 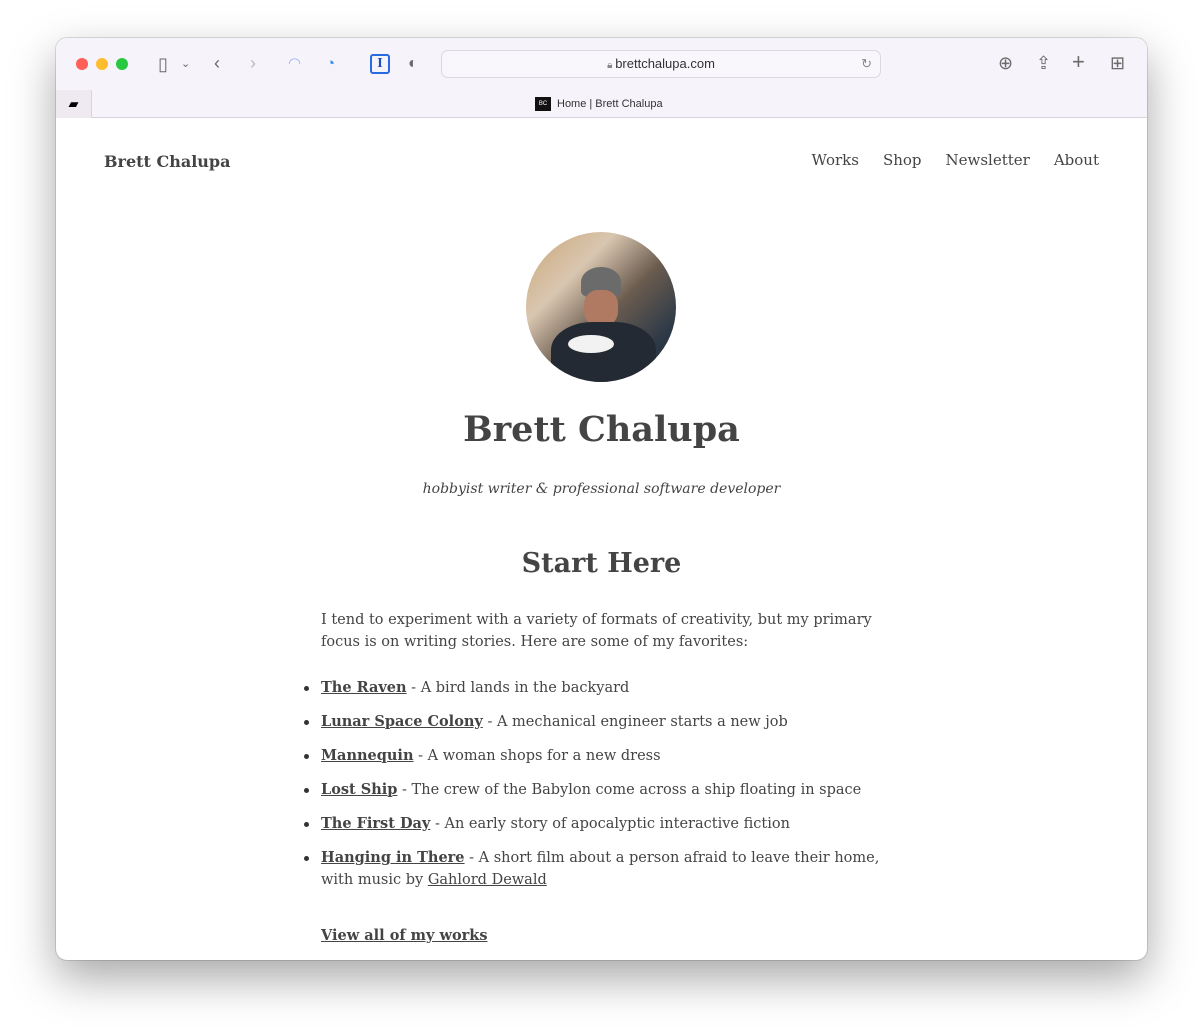 What do you see at coordinates (611, 65) in the screenshot?
I see `lock-icon: 🔒︎` at bounding box center [611, 65].